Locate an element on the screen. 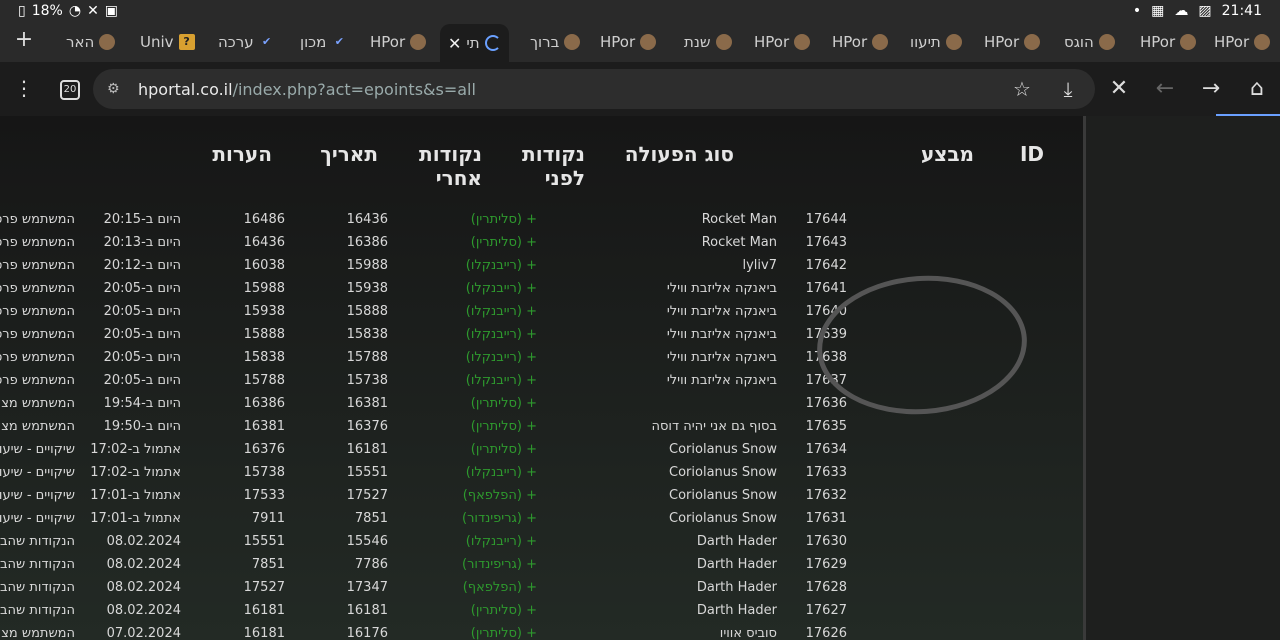  cell-points-before: 16181 is located at coordinates (367, 449).